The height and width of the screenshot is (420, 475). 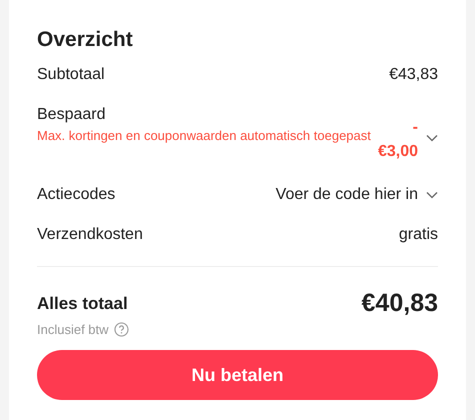 I want to click on row-label: Subtotaal, so click(x=71, y=75).